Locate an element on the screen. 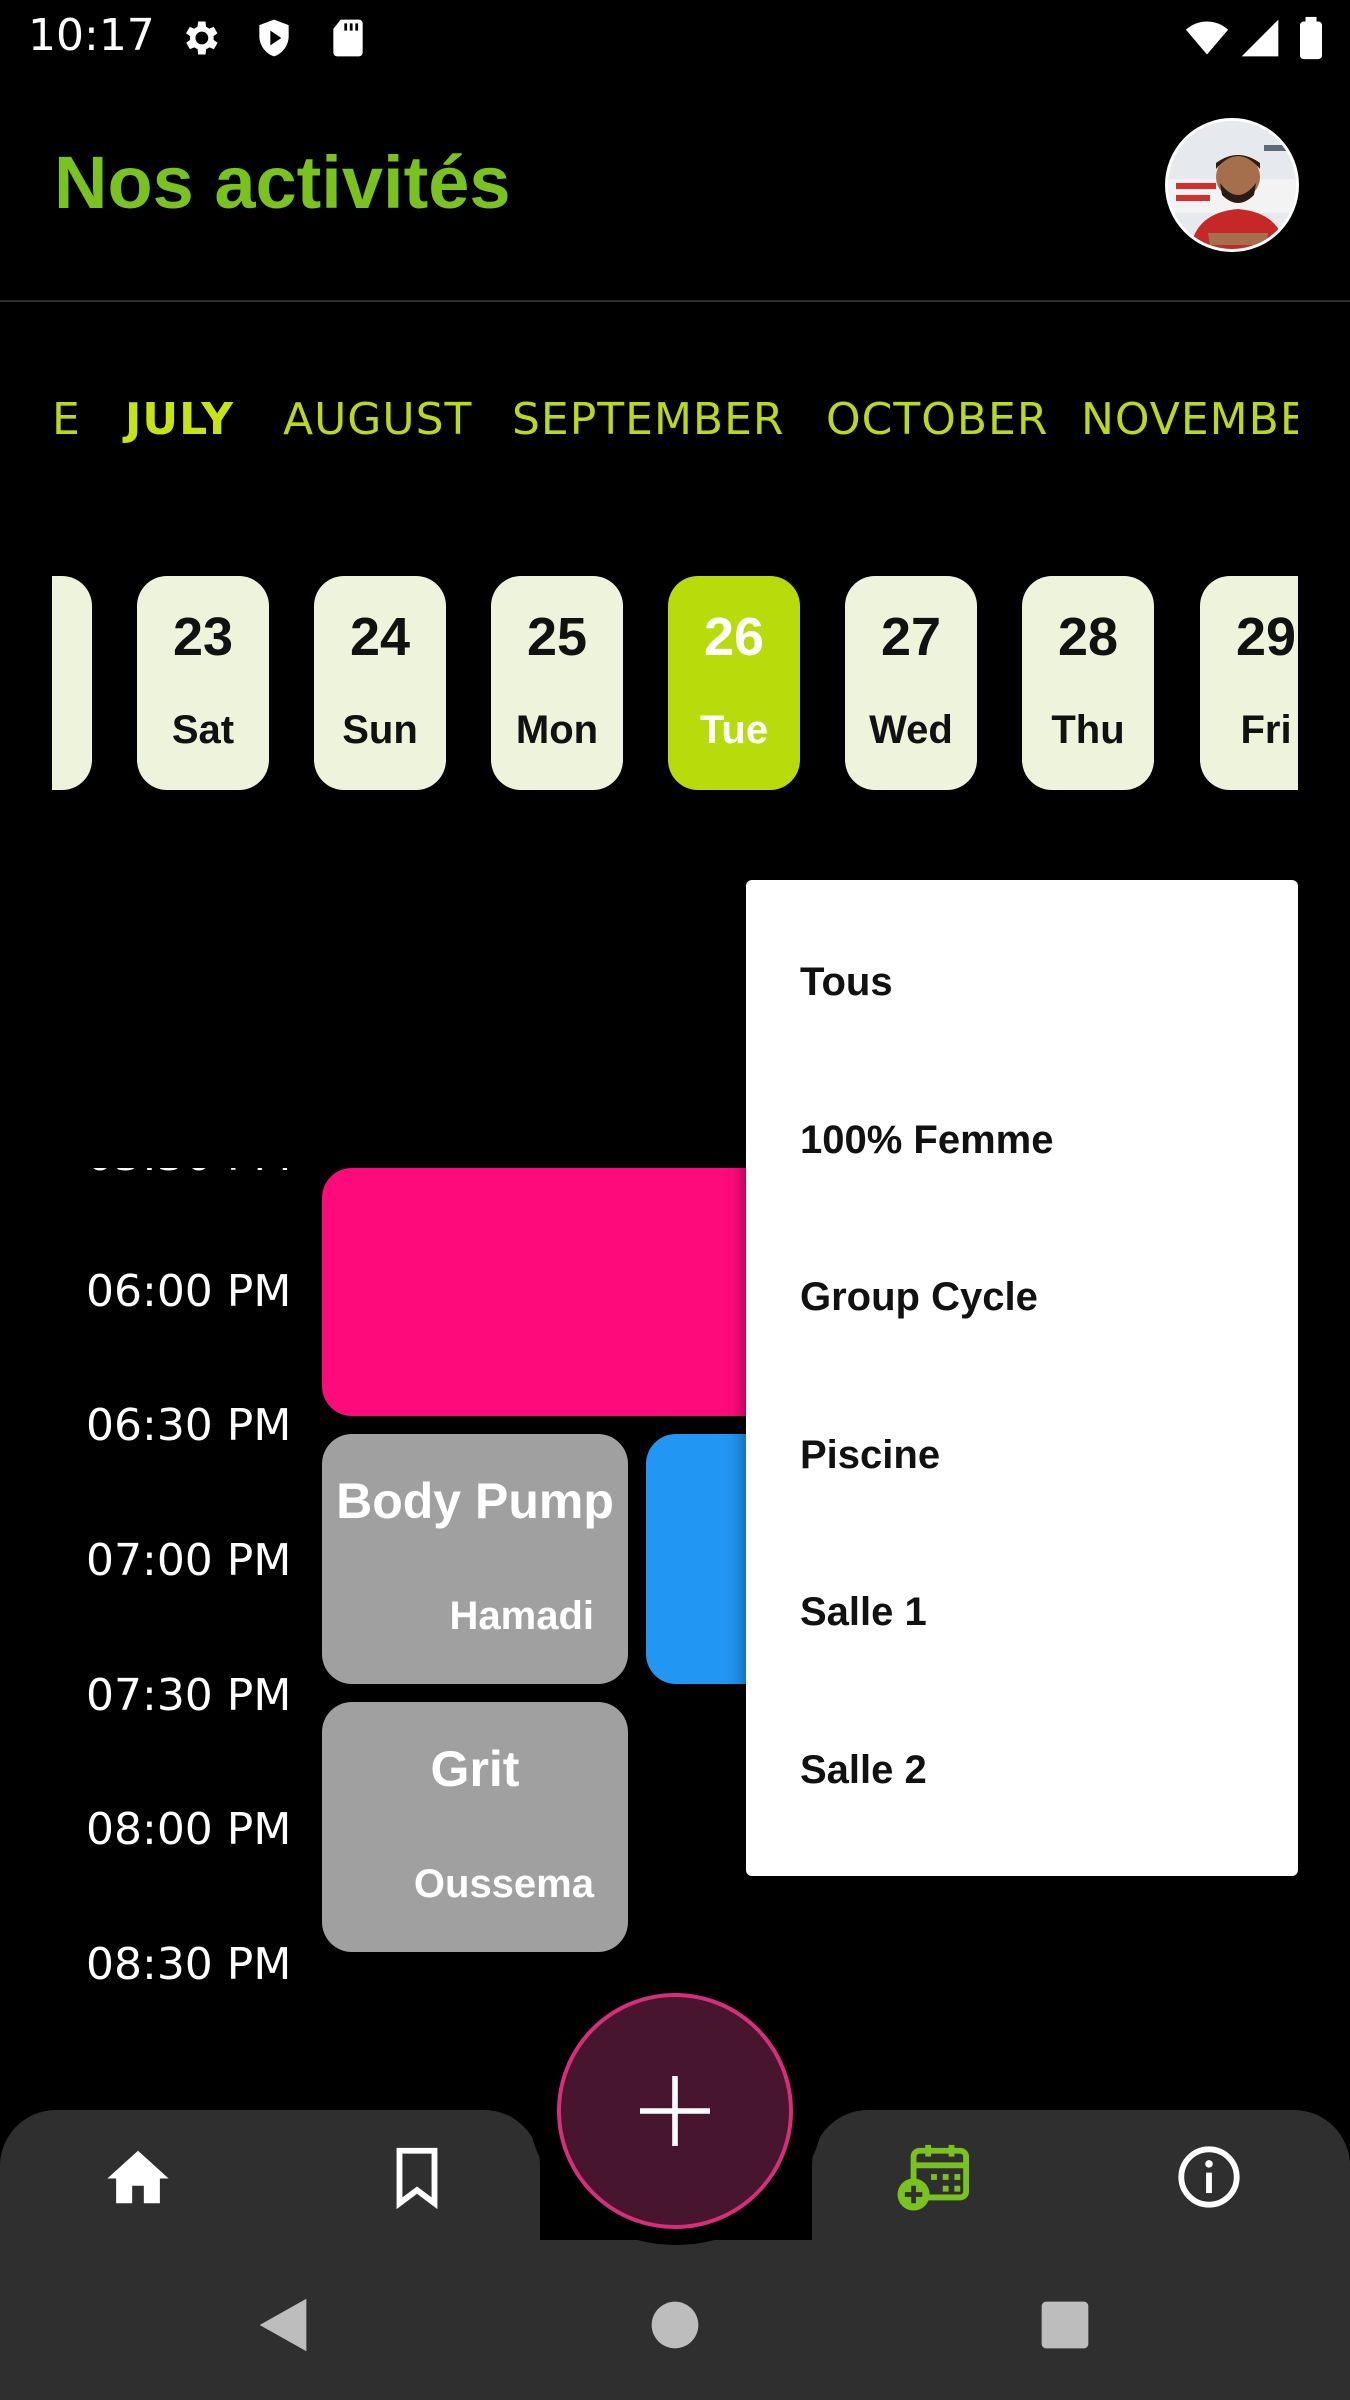  menu-item-salle-2: Salle 2 is located at coordinates (863, 1770).